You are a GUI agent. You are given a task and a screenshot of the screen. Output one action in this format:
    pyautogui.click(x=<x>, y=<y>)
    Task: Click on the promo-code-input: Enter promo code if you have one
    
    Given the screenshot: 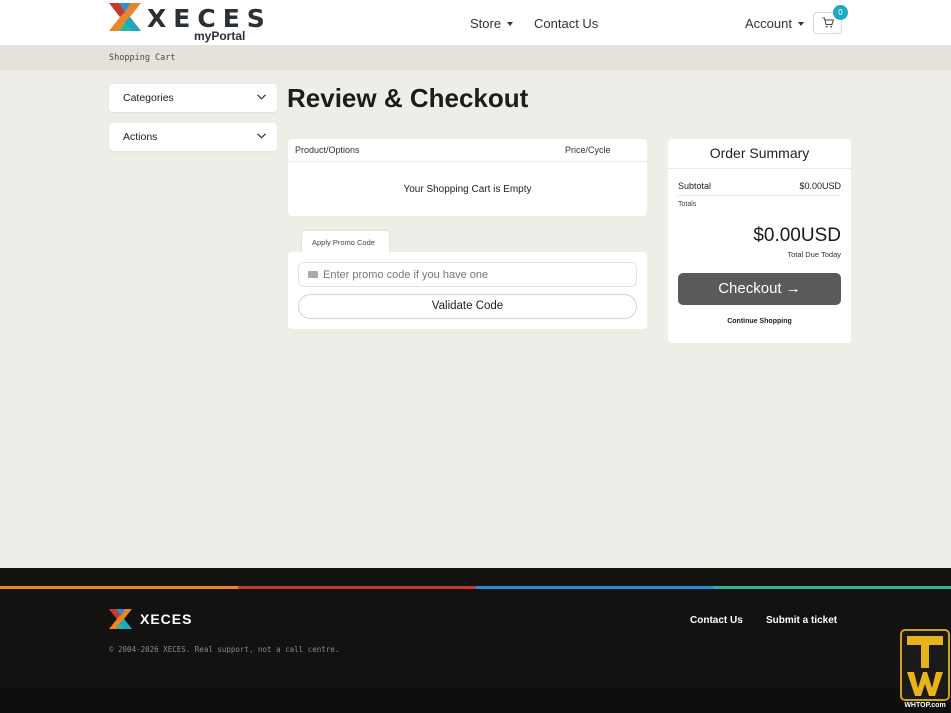 What is the action you would take?
    pyautogui.click(x=467, y=274)
    